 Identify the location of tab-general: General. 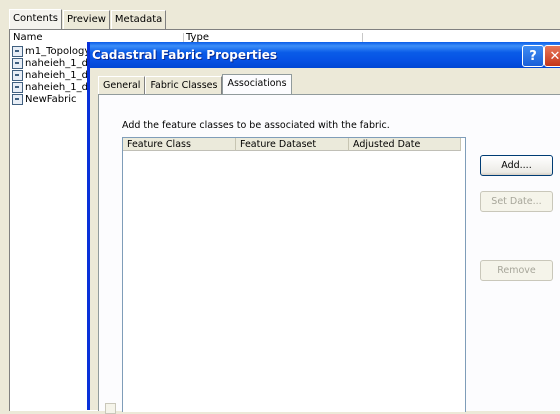
(122, 85).